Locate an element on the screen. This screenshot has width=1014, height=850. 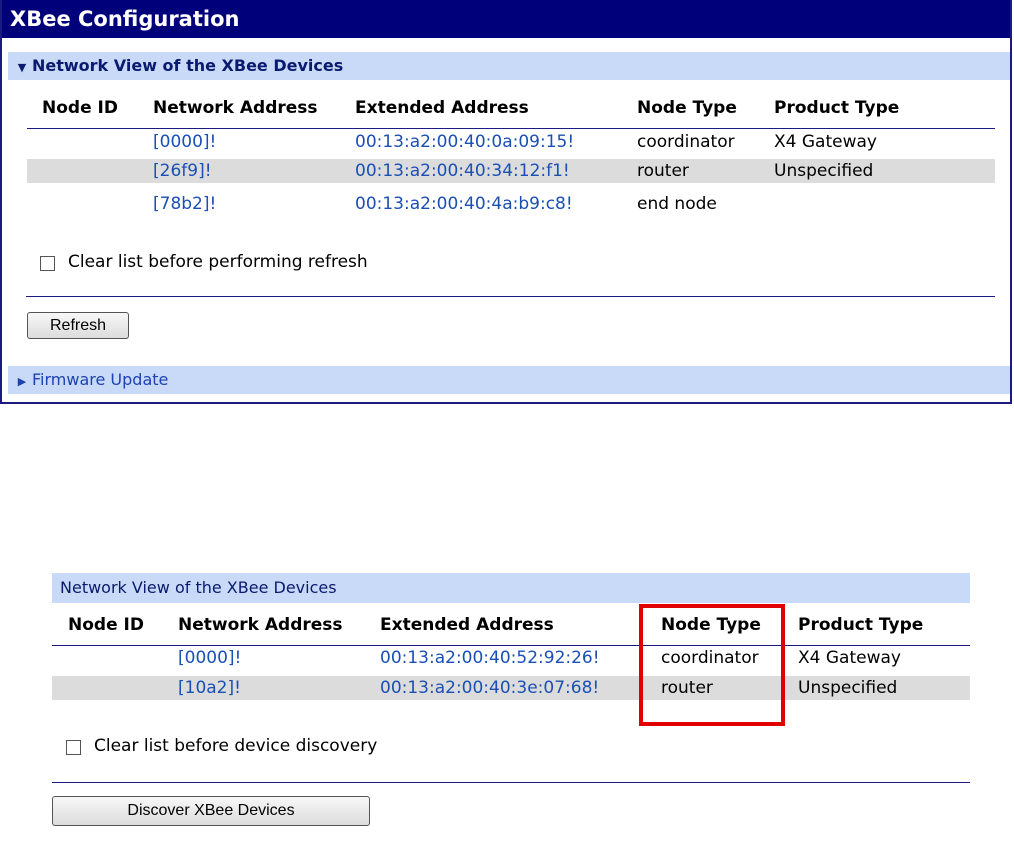
extended-address-link: 00:13:a2:00:40:0a:09:15! is located at coordinates (464, 142).